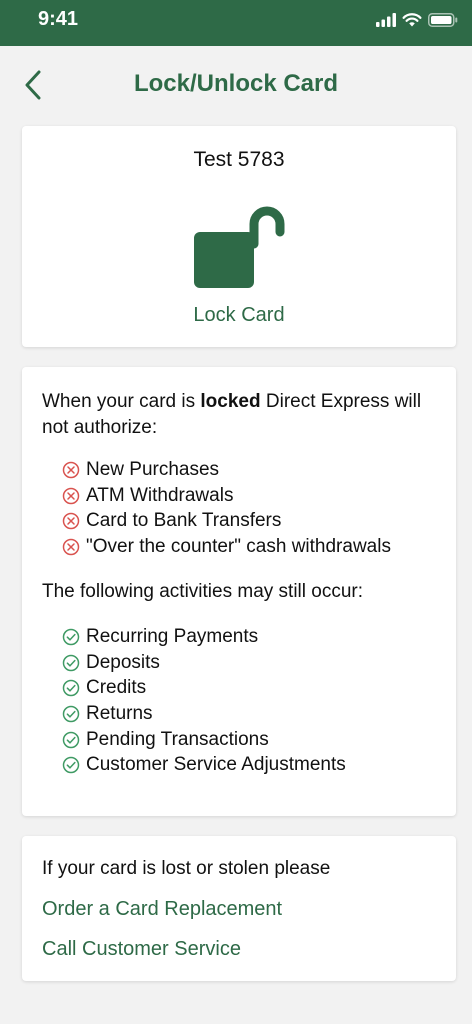 The image size is (472, 1024). I want to click on list-item-label: Pending Transactions, so click(177, 739).